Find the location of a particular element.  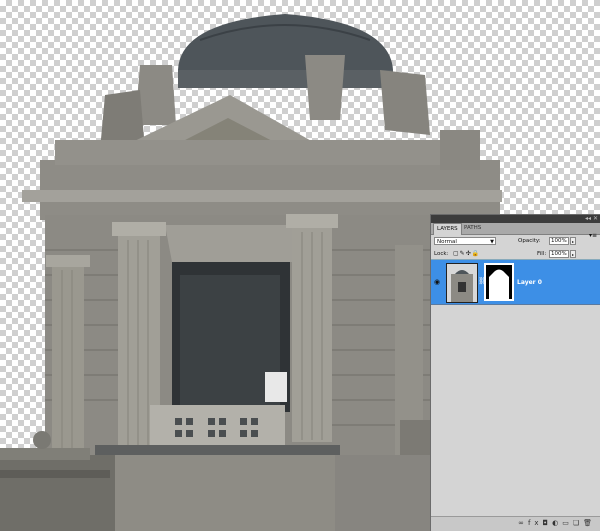

layer-thumbnail is located at coordinates (462, 283).